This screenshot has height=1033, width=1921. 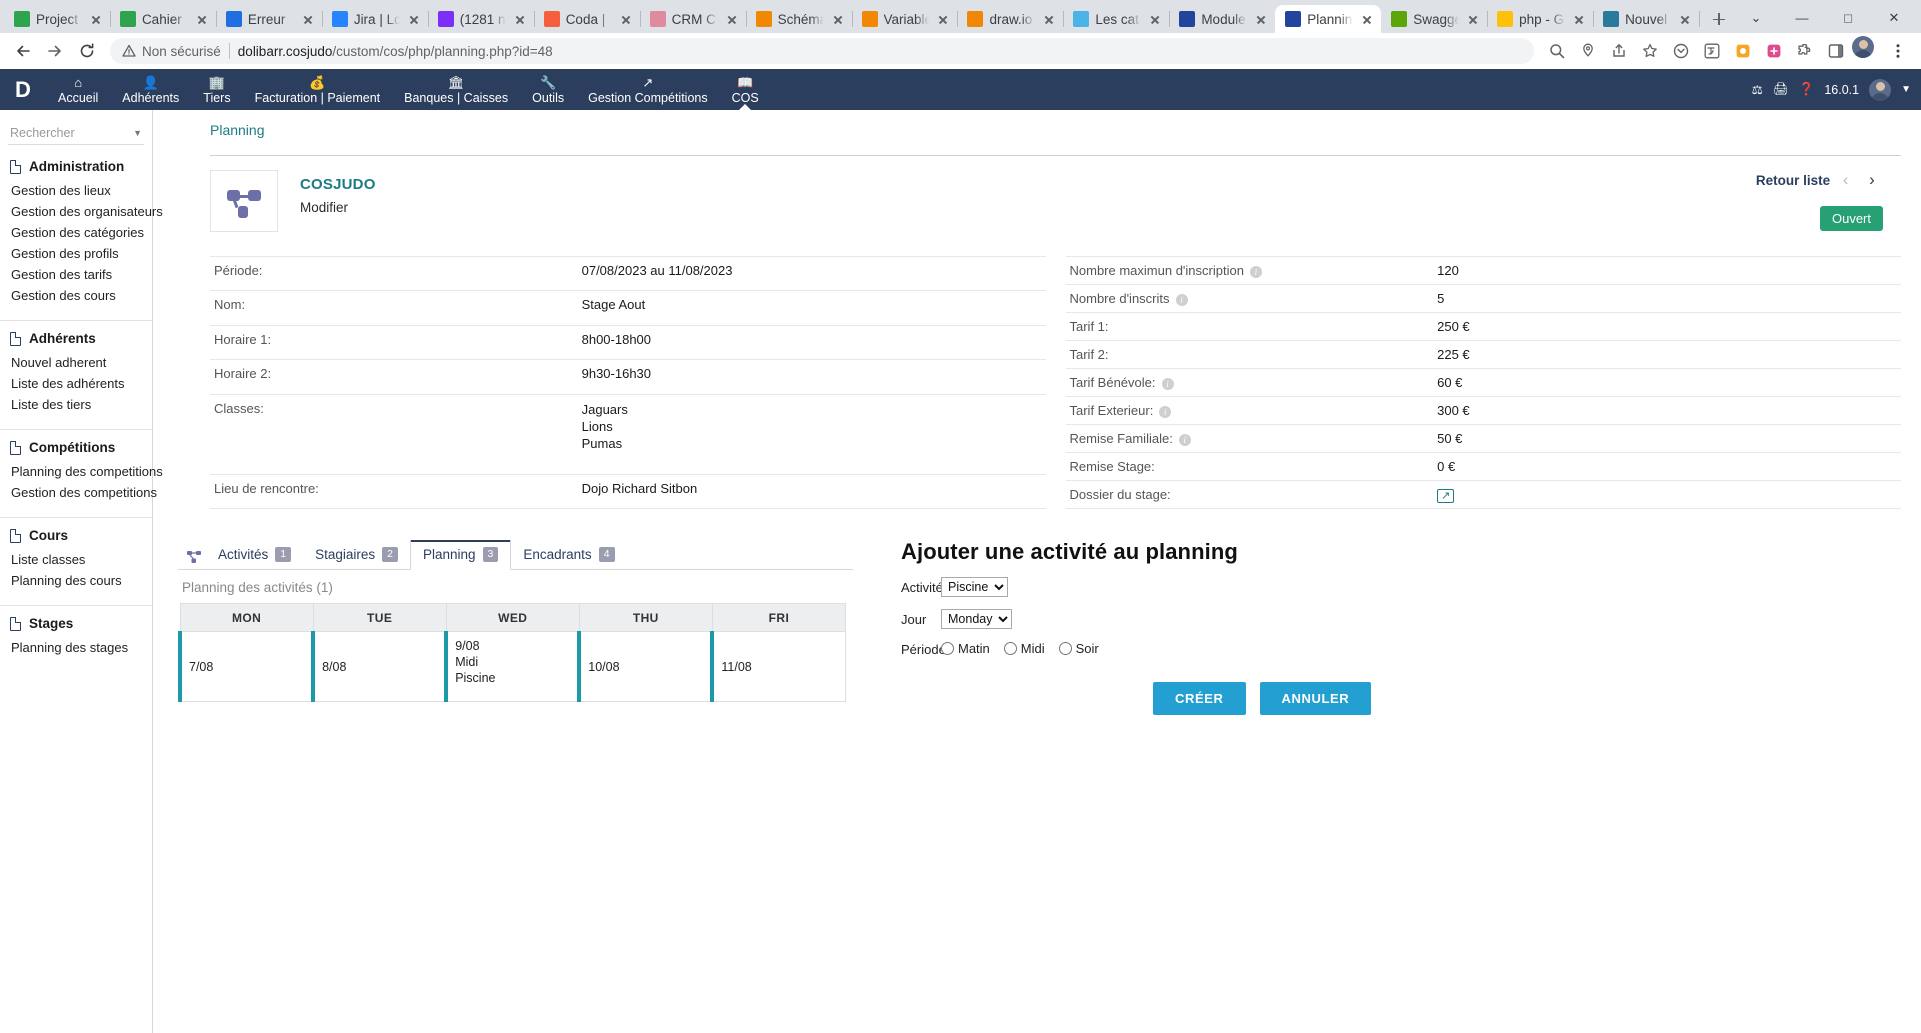 I want to click on browser-tab: php - G, so click(x=1541, y=19).